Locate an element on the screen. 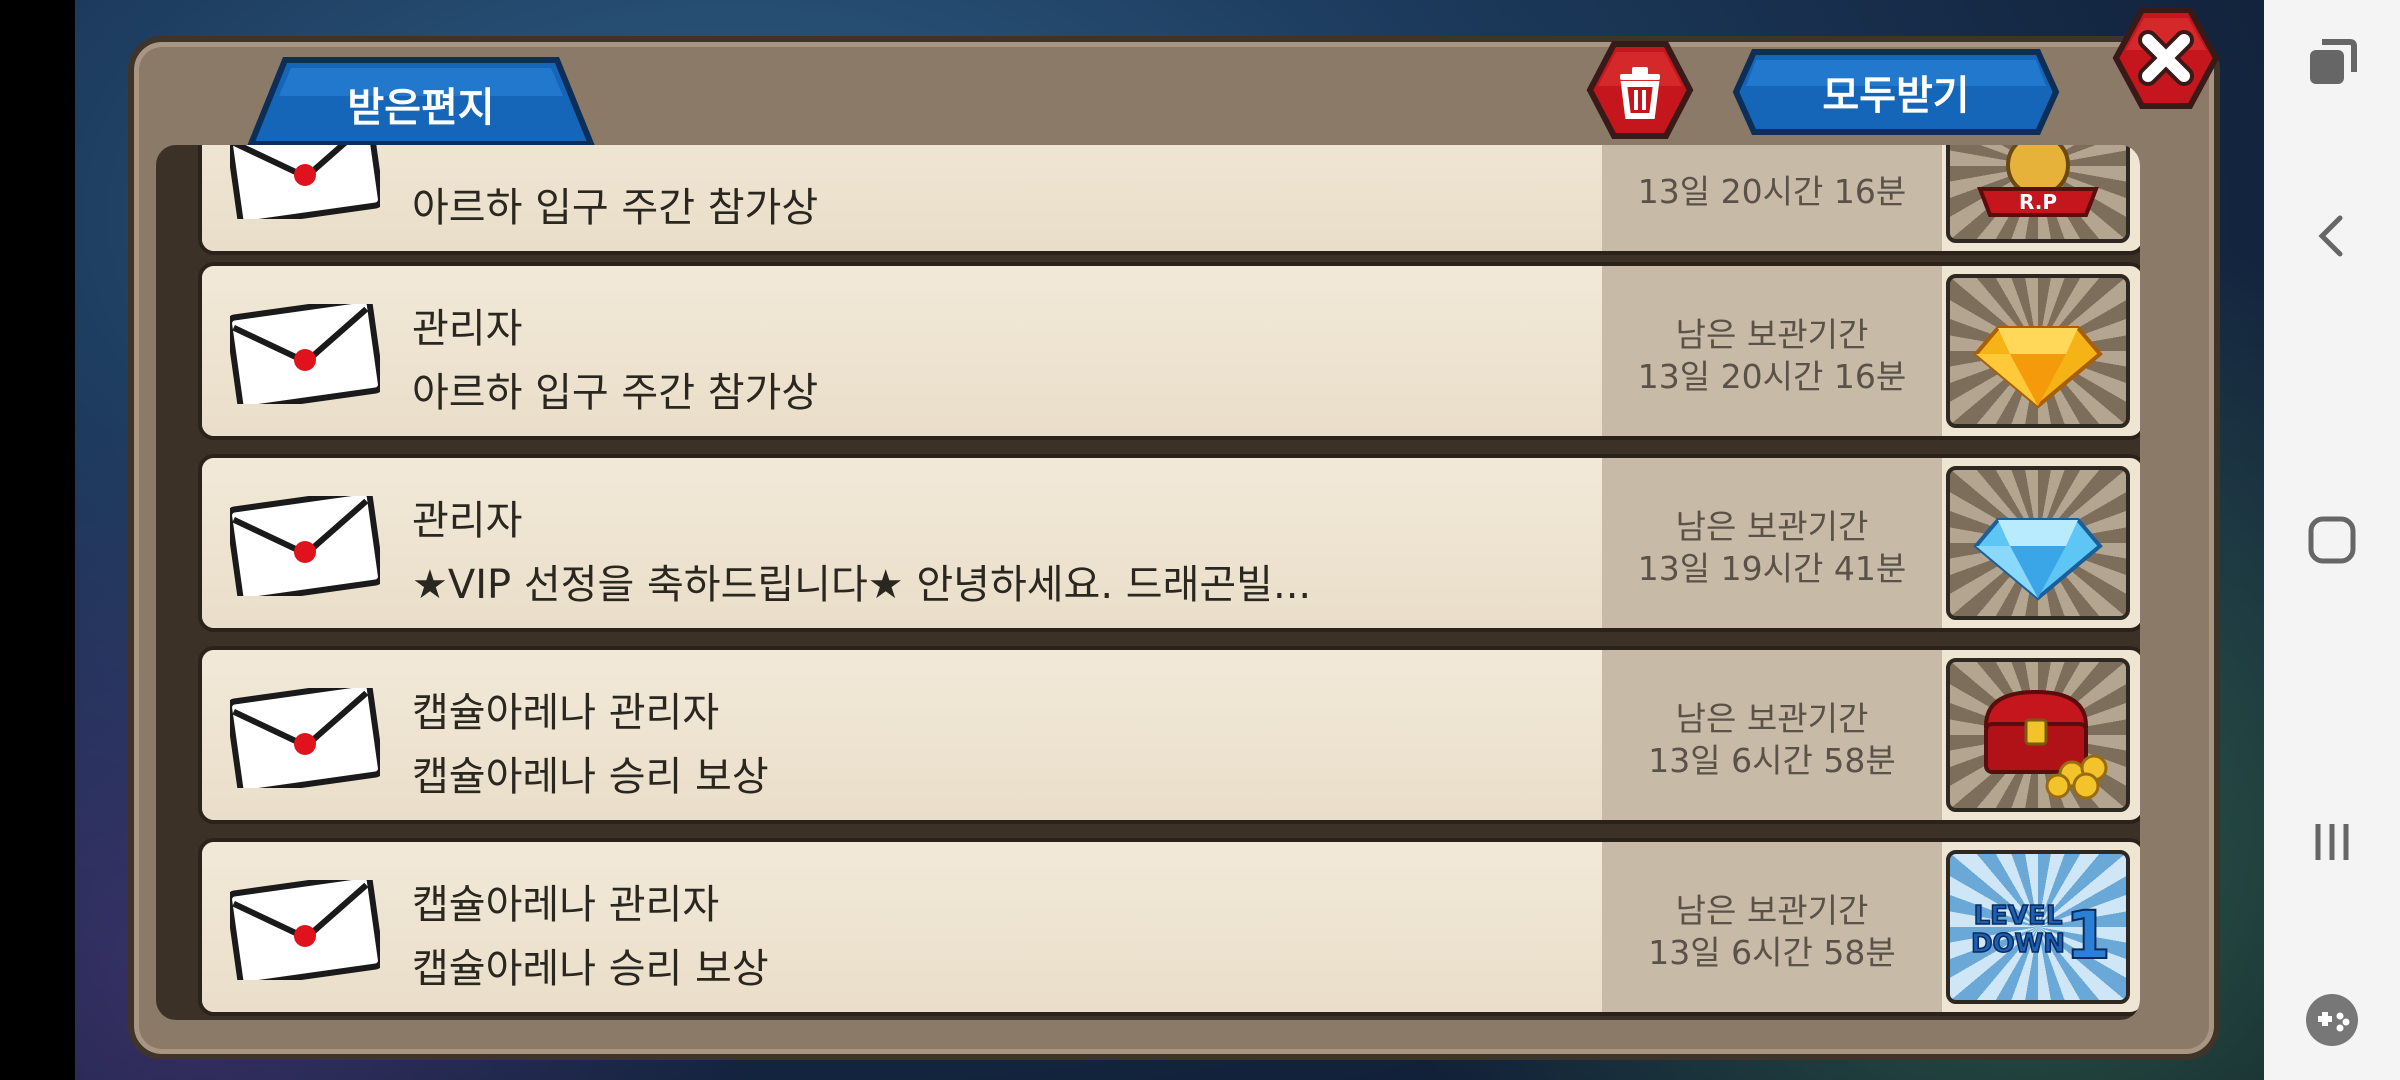 This screenshot has width=2400, height=1080. close-icon is located at coordinates (2166, 58).